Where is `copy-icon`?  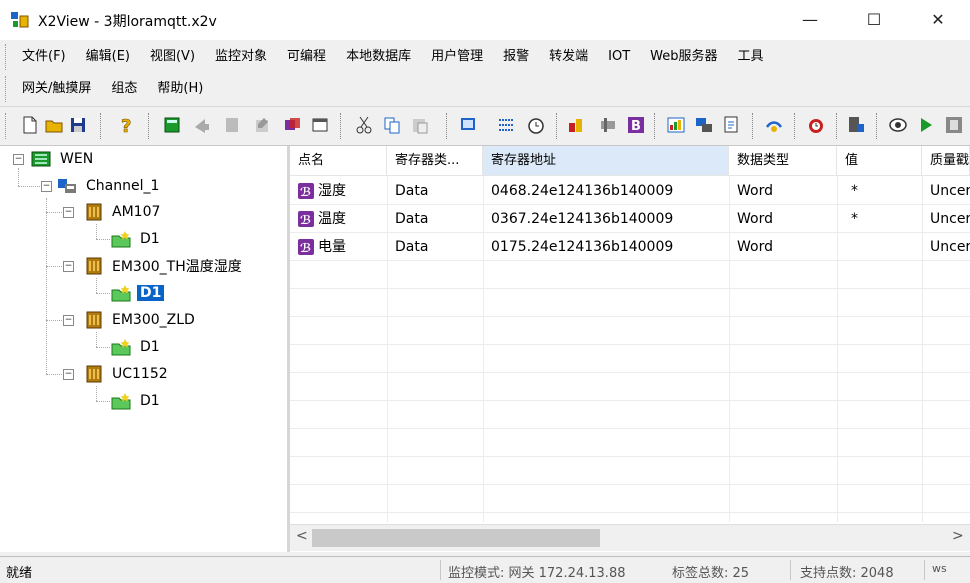 copy-icon is located at coordinates (392, 125).